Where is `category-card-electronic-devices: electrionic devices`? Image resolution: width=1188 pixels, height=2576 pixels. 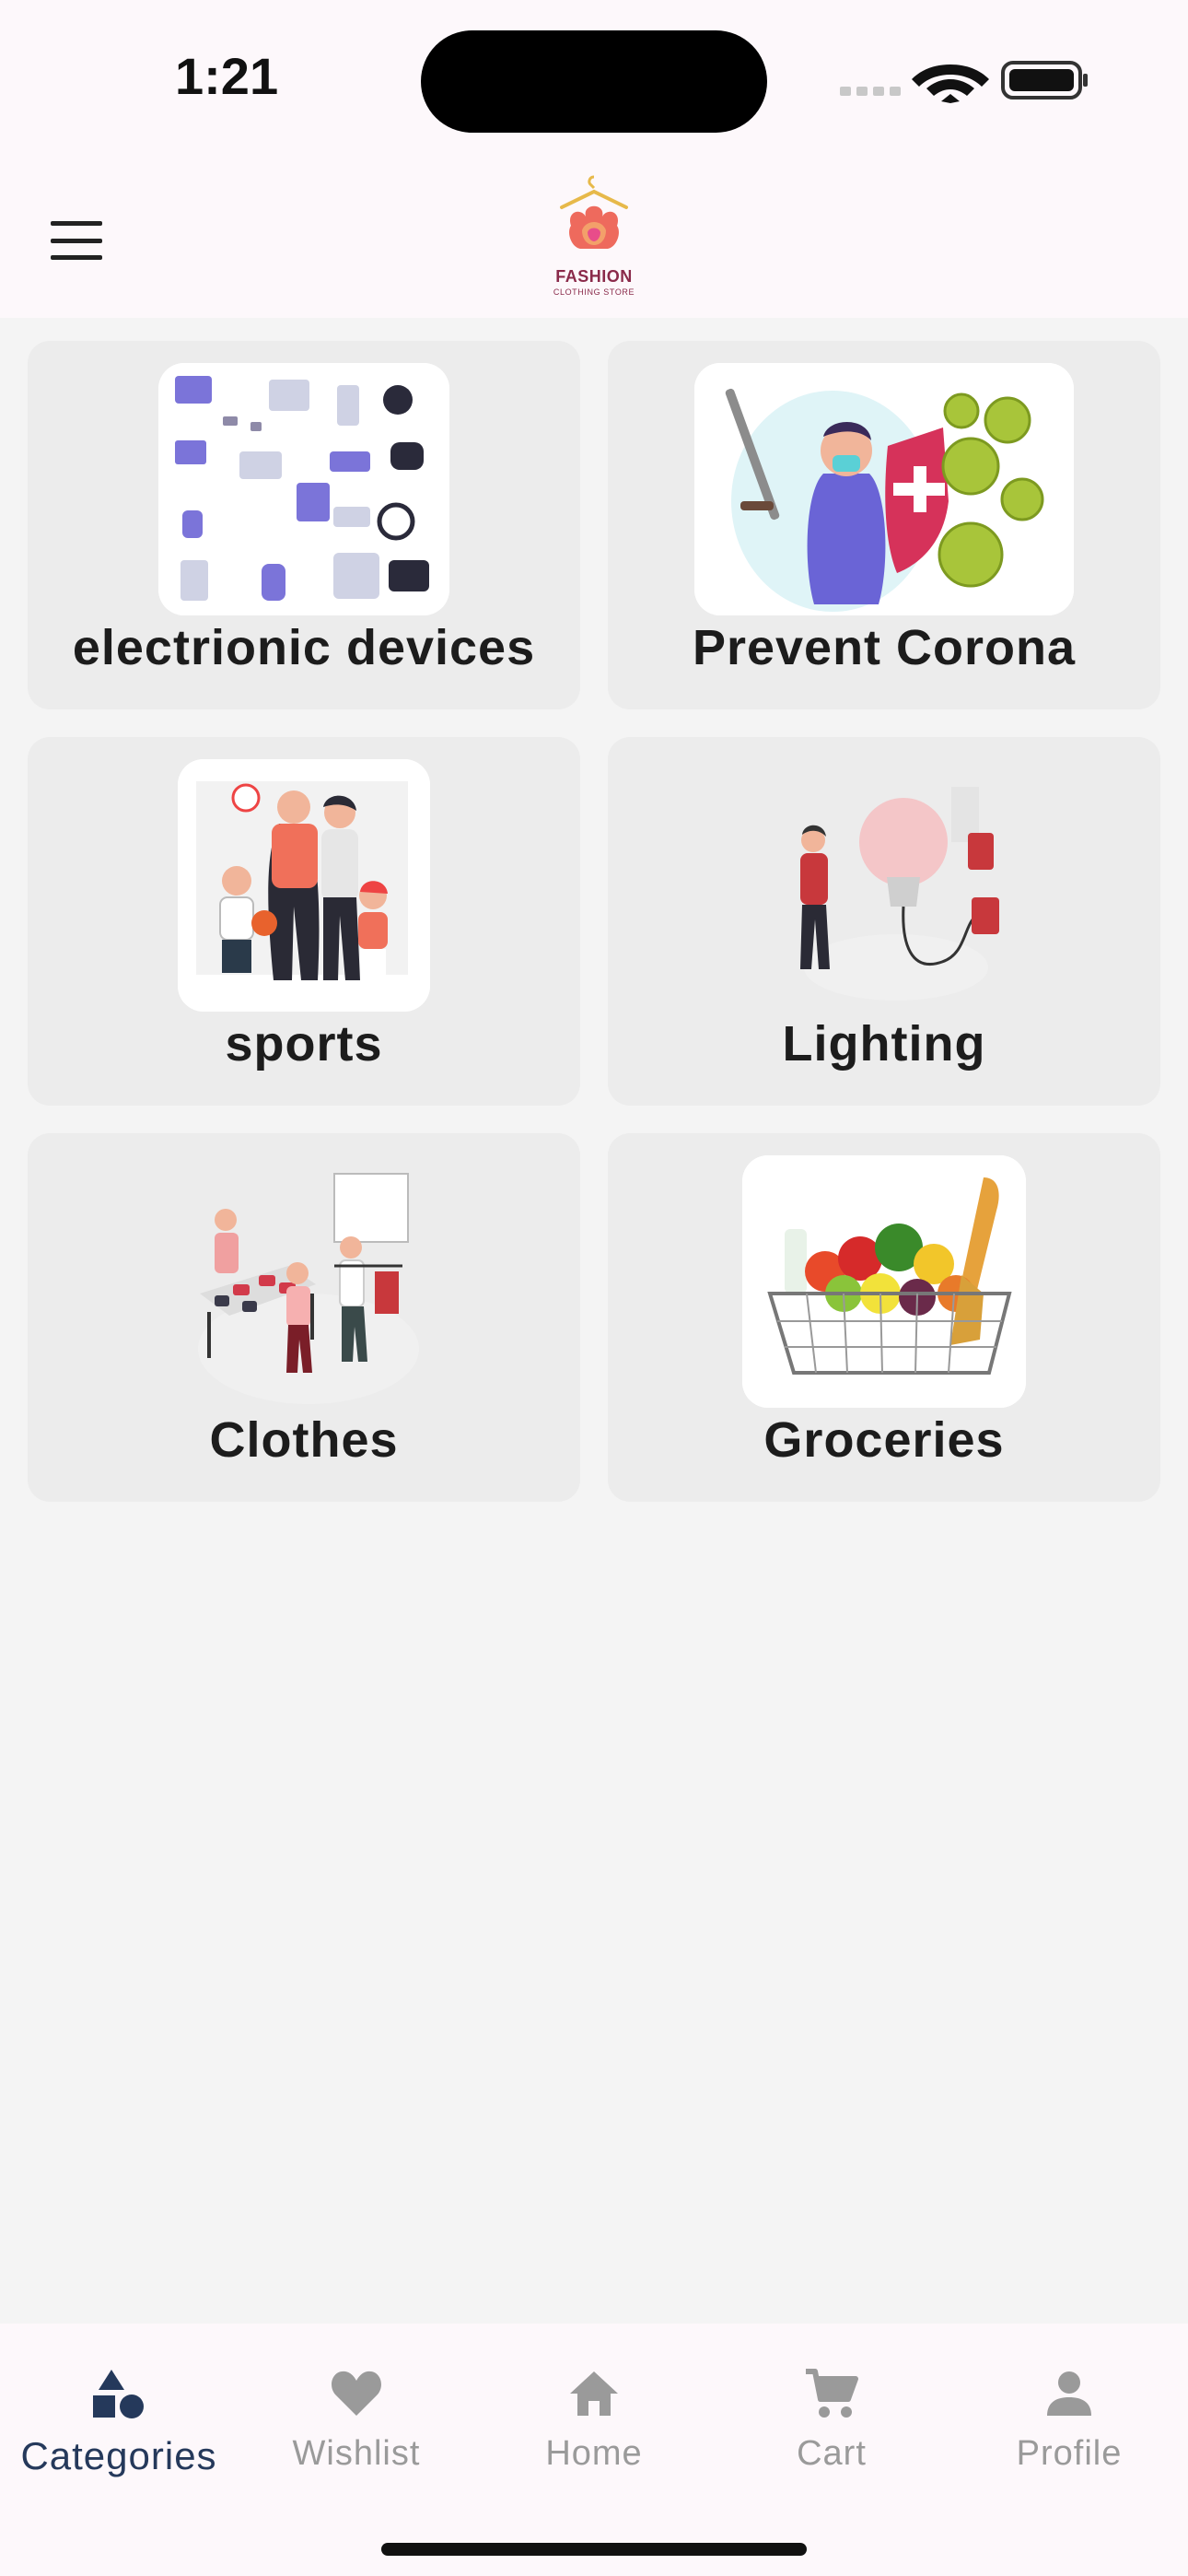 category-card-electronic-devices: electrionic devices is located at coordinates (304, 525).